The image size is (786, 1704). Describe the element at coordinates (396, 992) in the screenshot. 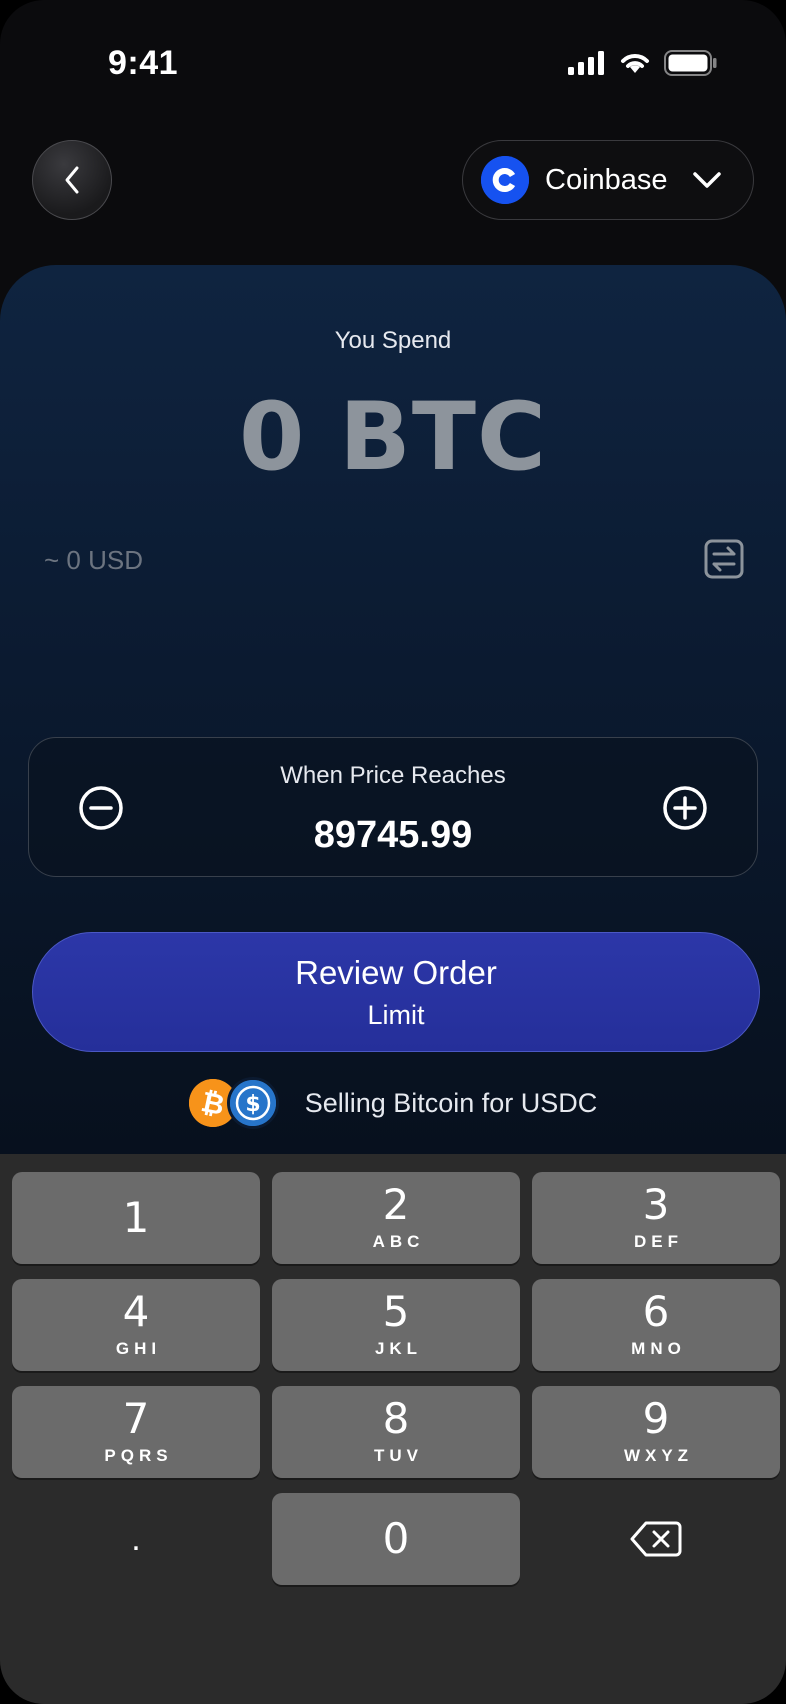

I see `review-order-button: Review Order Limit` at that location.